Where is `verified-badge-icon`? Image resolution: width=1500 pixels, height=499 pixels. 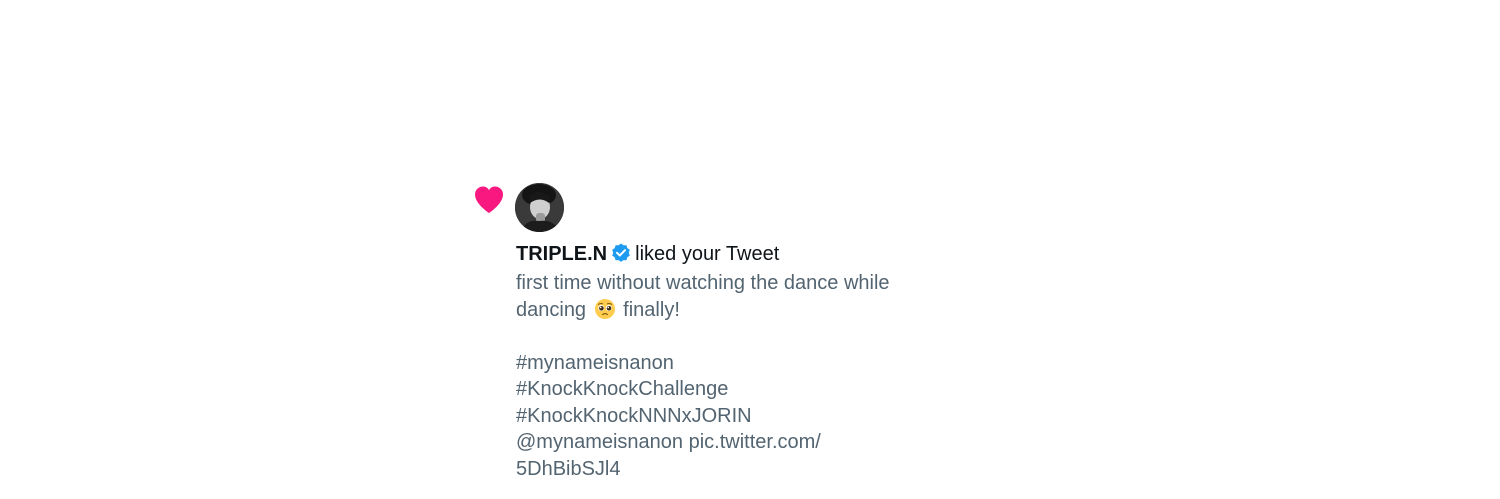
verified-badge-icon is located at coordinates (621, 252).